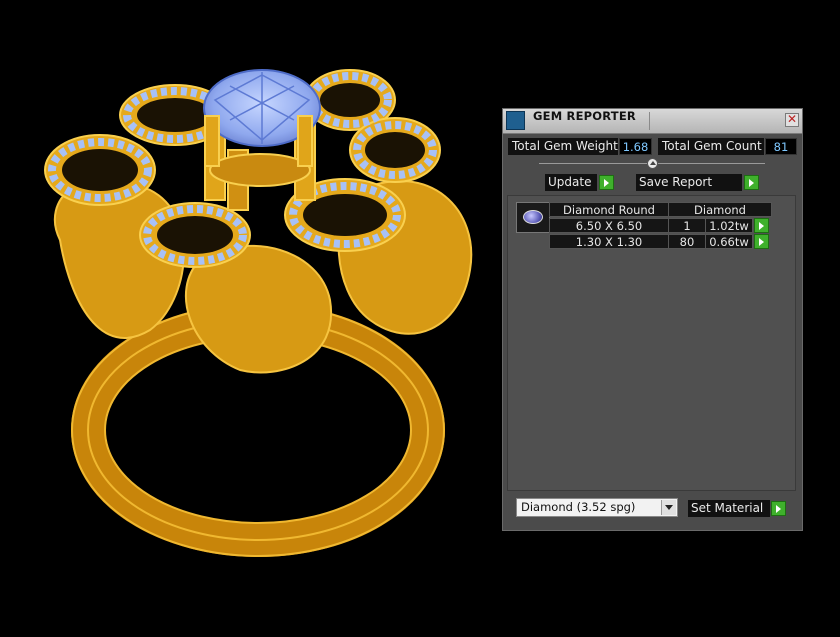 The image size is (840, 637). What do you see at coordinates (609, 241) in the screenshot?
I see `table-row-size: 1.30 X 1.30` at bounding box center [609, 241].